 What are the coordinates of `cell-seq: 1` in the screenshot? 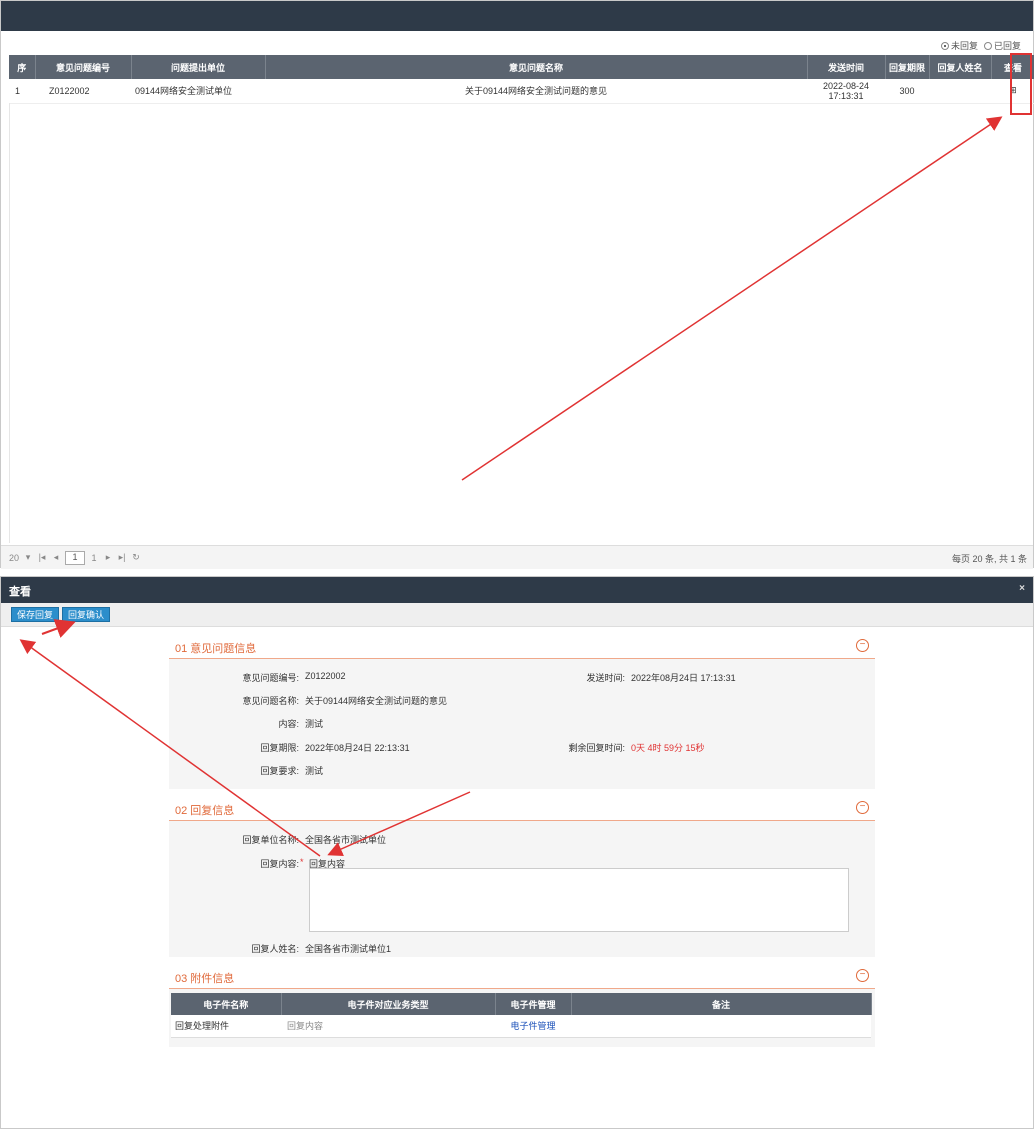 It's located at (22, 91).